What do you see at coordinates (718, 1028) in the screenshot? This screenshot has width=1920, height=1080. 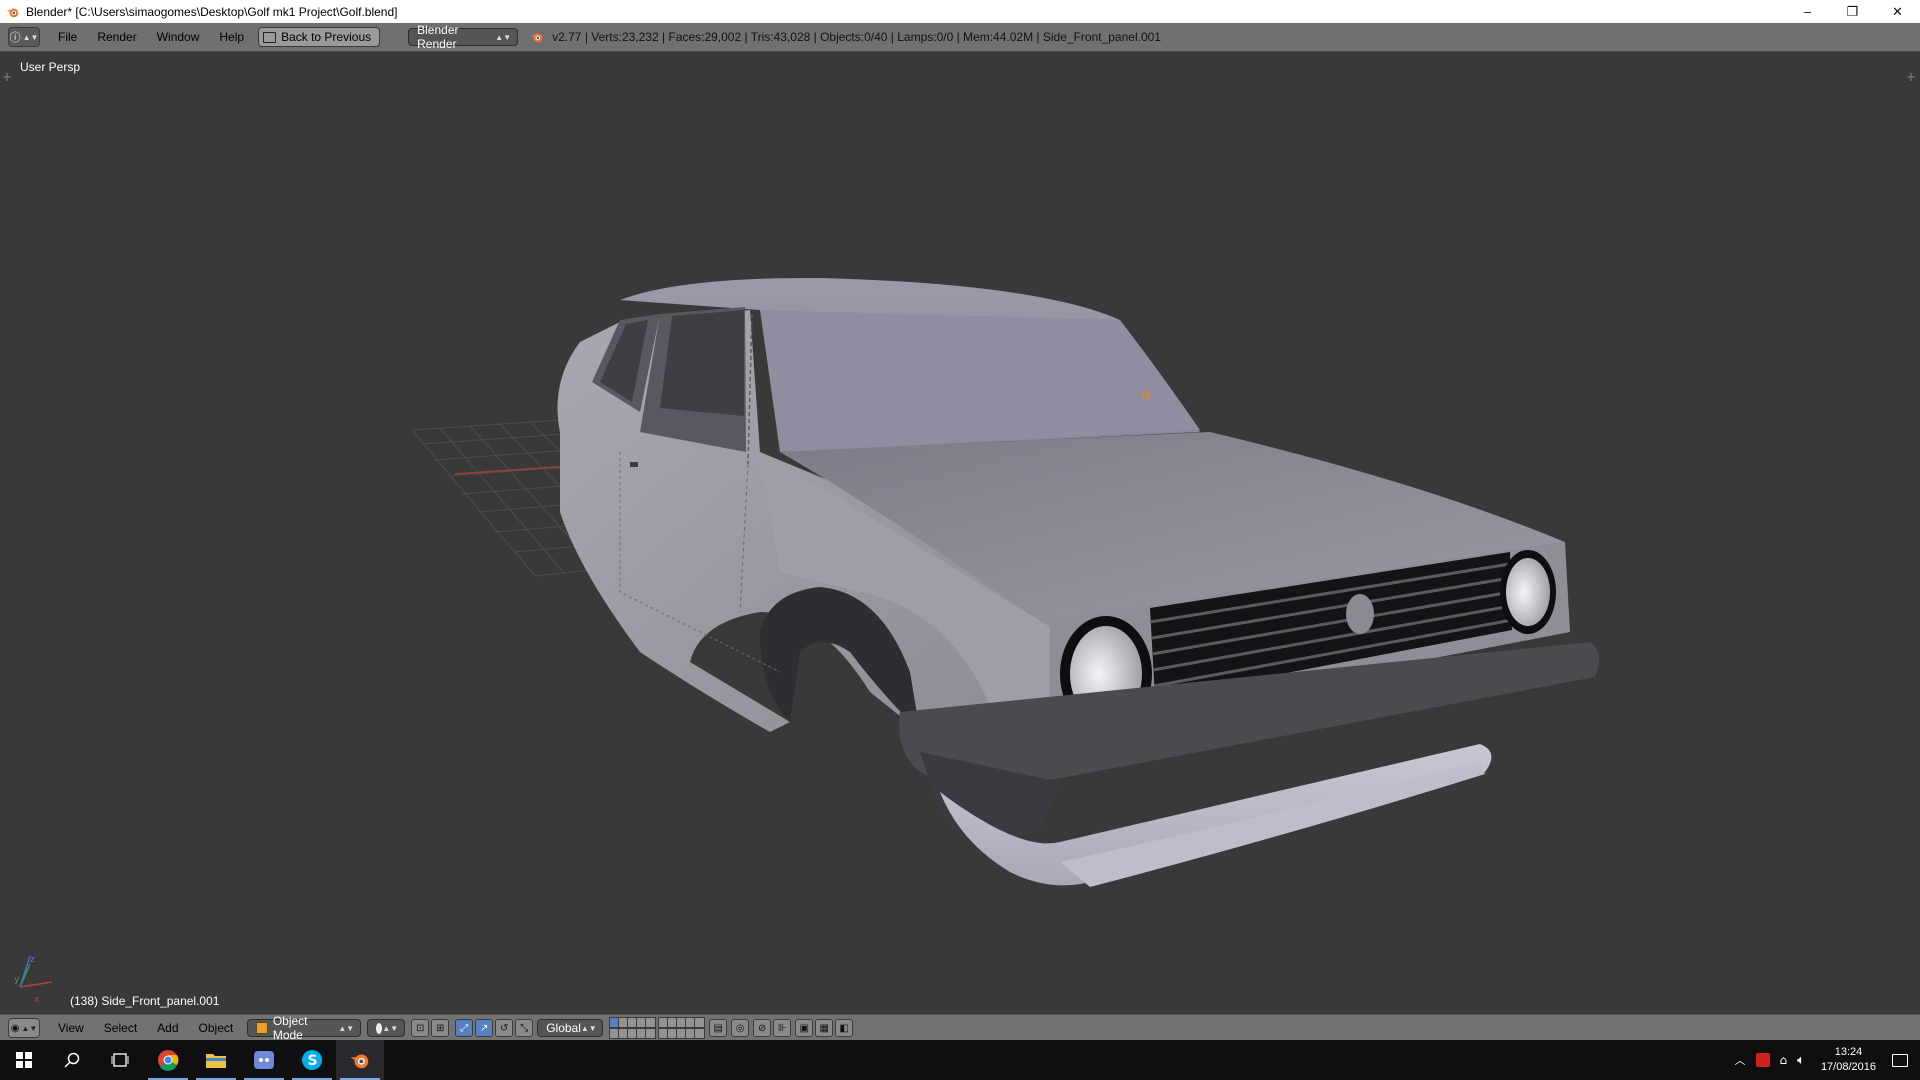 I see `lock-layers-icon: ▤` at bounding box center [718, 1028].